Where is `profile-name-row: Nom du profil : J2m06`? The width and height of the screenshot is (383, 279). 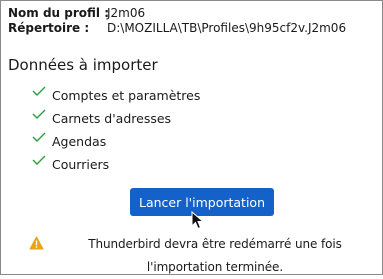
profile-name-row: Nom du profil : J2m06 is located at coordinates (177, 13).